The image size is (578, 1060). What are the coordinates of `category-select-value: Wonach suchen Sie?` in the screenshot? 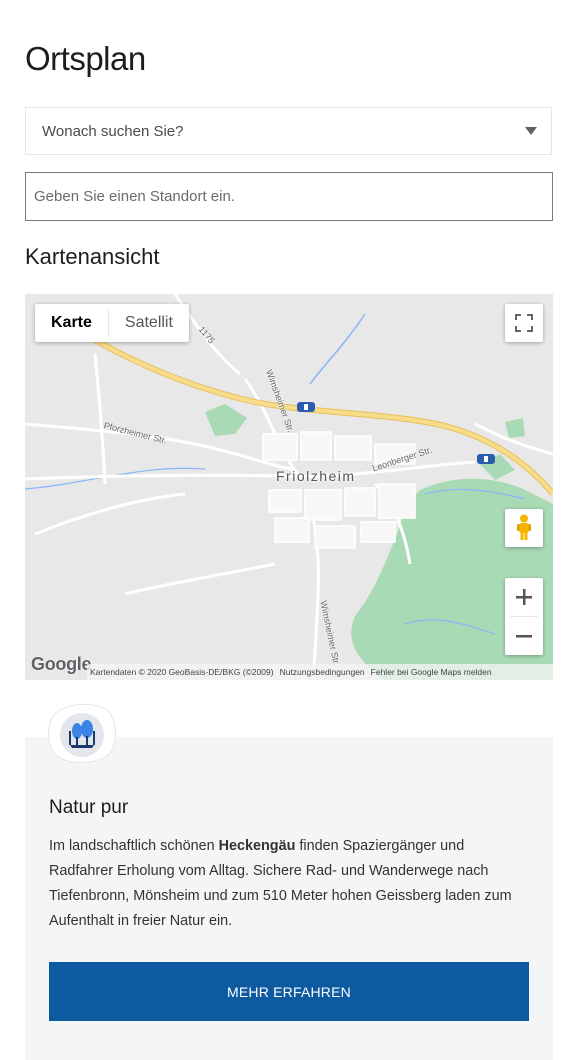 It's located at (113, 131).